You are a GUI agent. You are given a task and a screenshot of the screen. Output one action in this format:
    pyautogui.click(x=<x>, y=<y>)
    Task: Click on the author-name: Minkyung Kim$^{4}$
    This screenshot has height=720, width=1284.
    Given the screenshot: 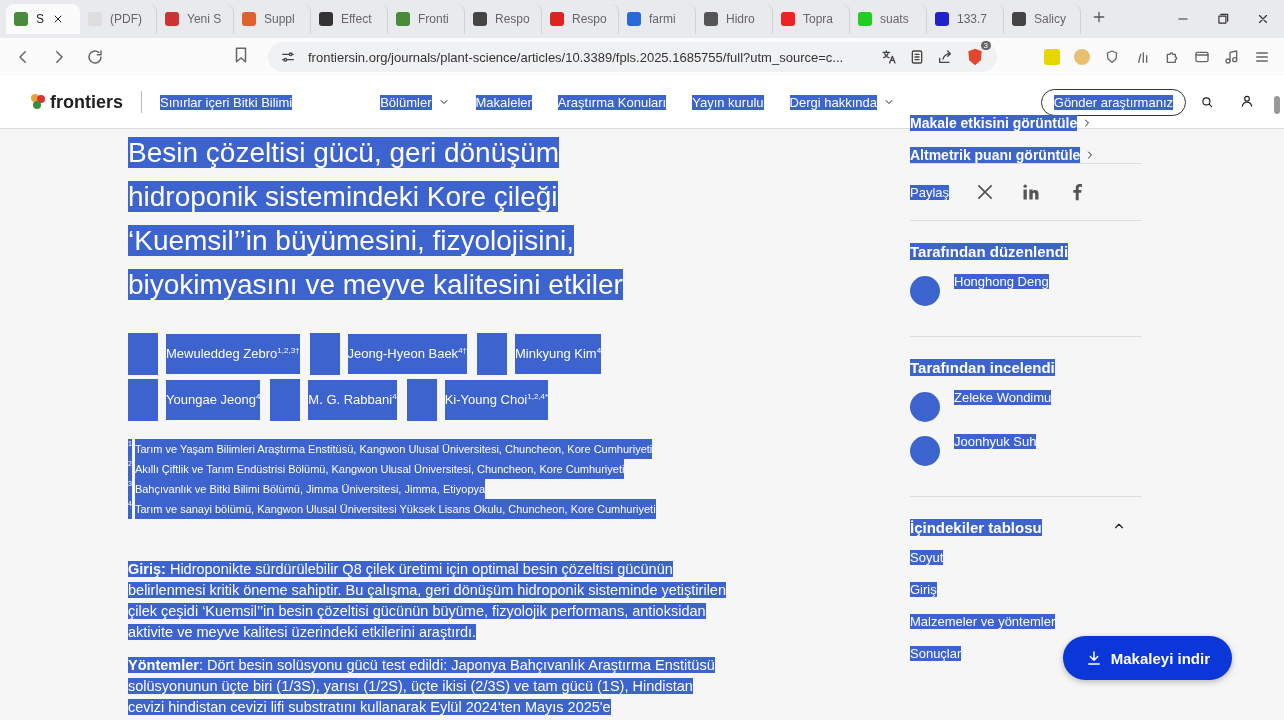 What is the action you would take?
    pyautogui.click(x=558, y=354)
    